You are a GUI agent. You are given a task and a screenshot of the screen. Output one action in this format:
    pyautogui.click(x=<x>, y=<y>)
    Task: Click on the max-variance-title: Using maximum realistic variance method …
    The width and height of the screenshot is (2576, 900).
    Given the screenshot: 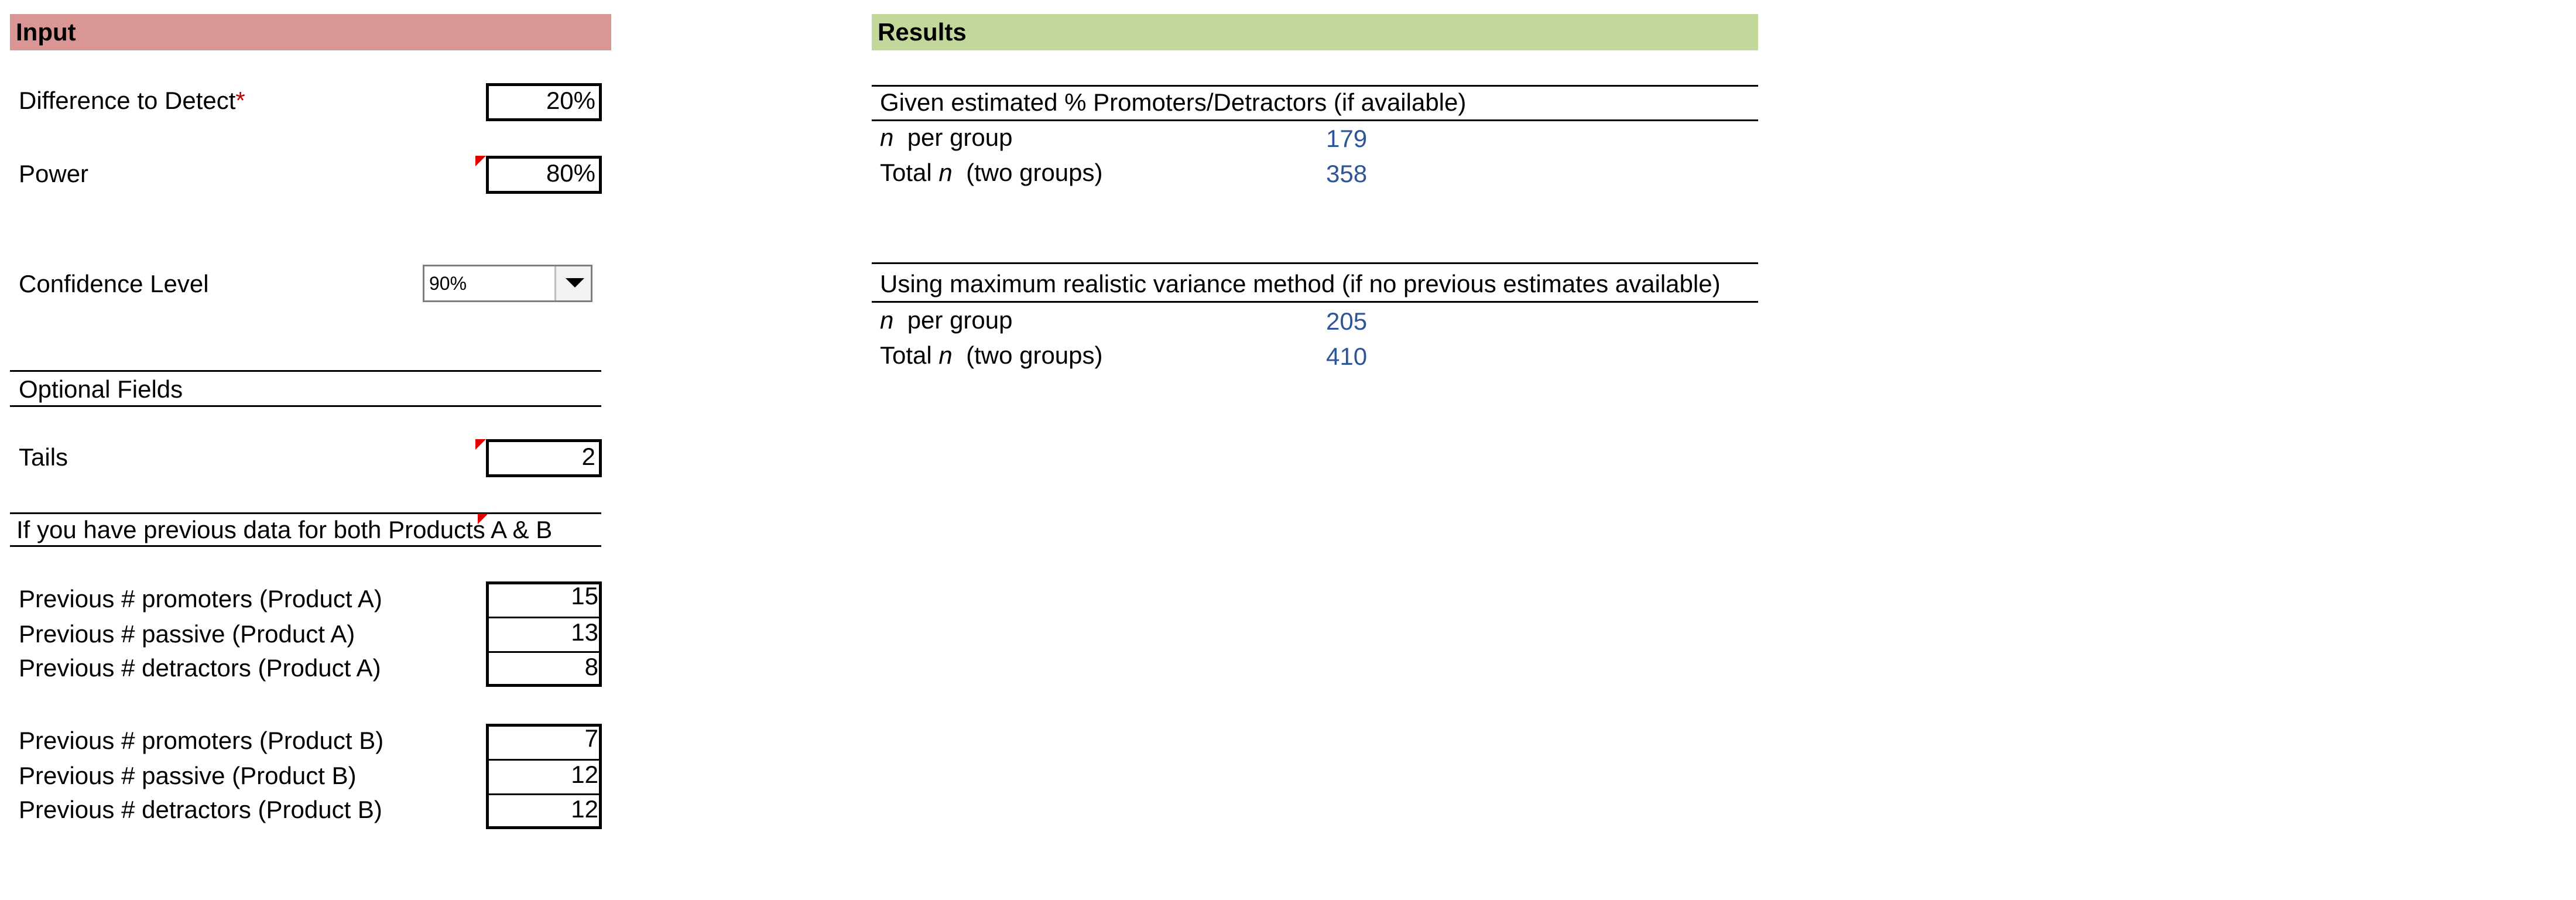 What is the action you would take?
    pyautogui.click(x=1300, y=283)
    